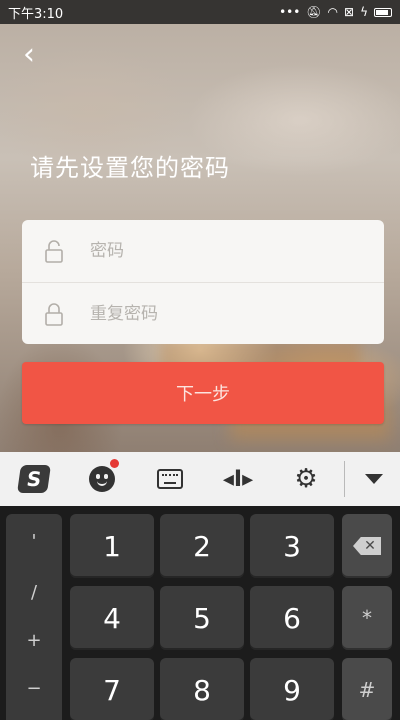  What do you see at coordinates (112, 546) in the screenshot?
I see `digit-key-1: 1` at bounding box center [112, 546].